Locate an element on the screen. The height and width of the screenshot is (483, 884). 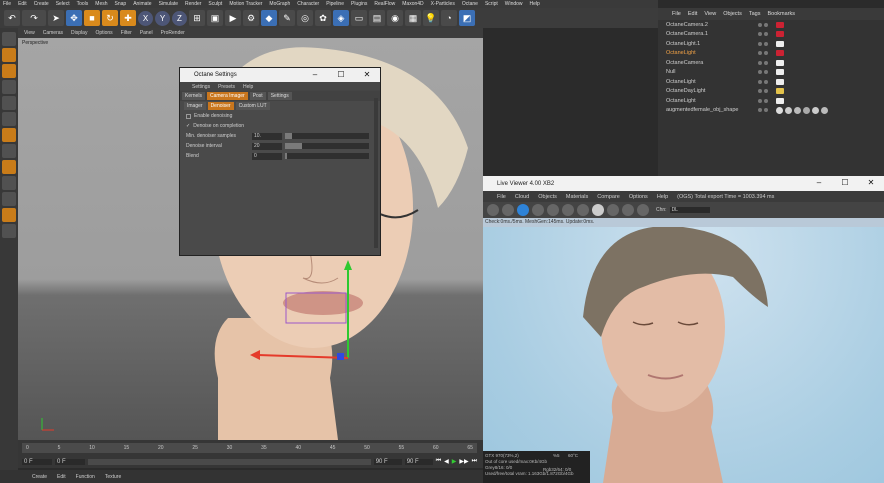
y-axis-icon: Y is located at coordinates (162, 18).